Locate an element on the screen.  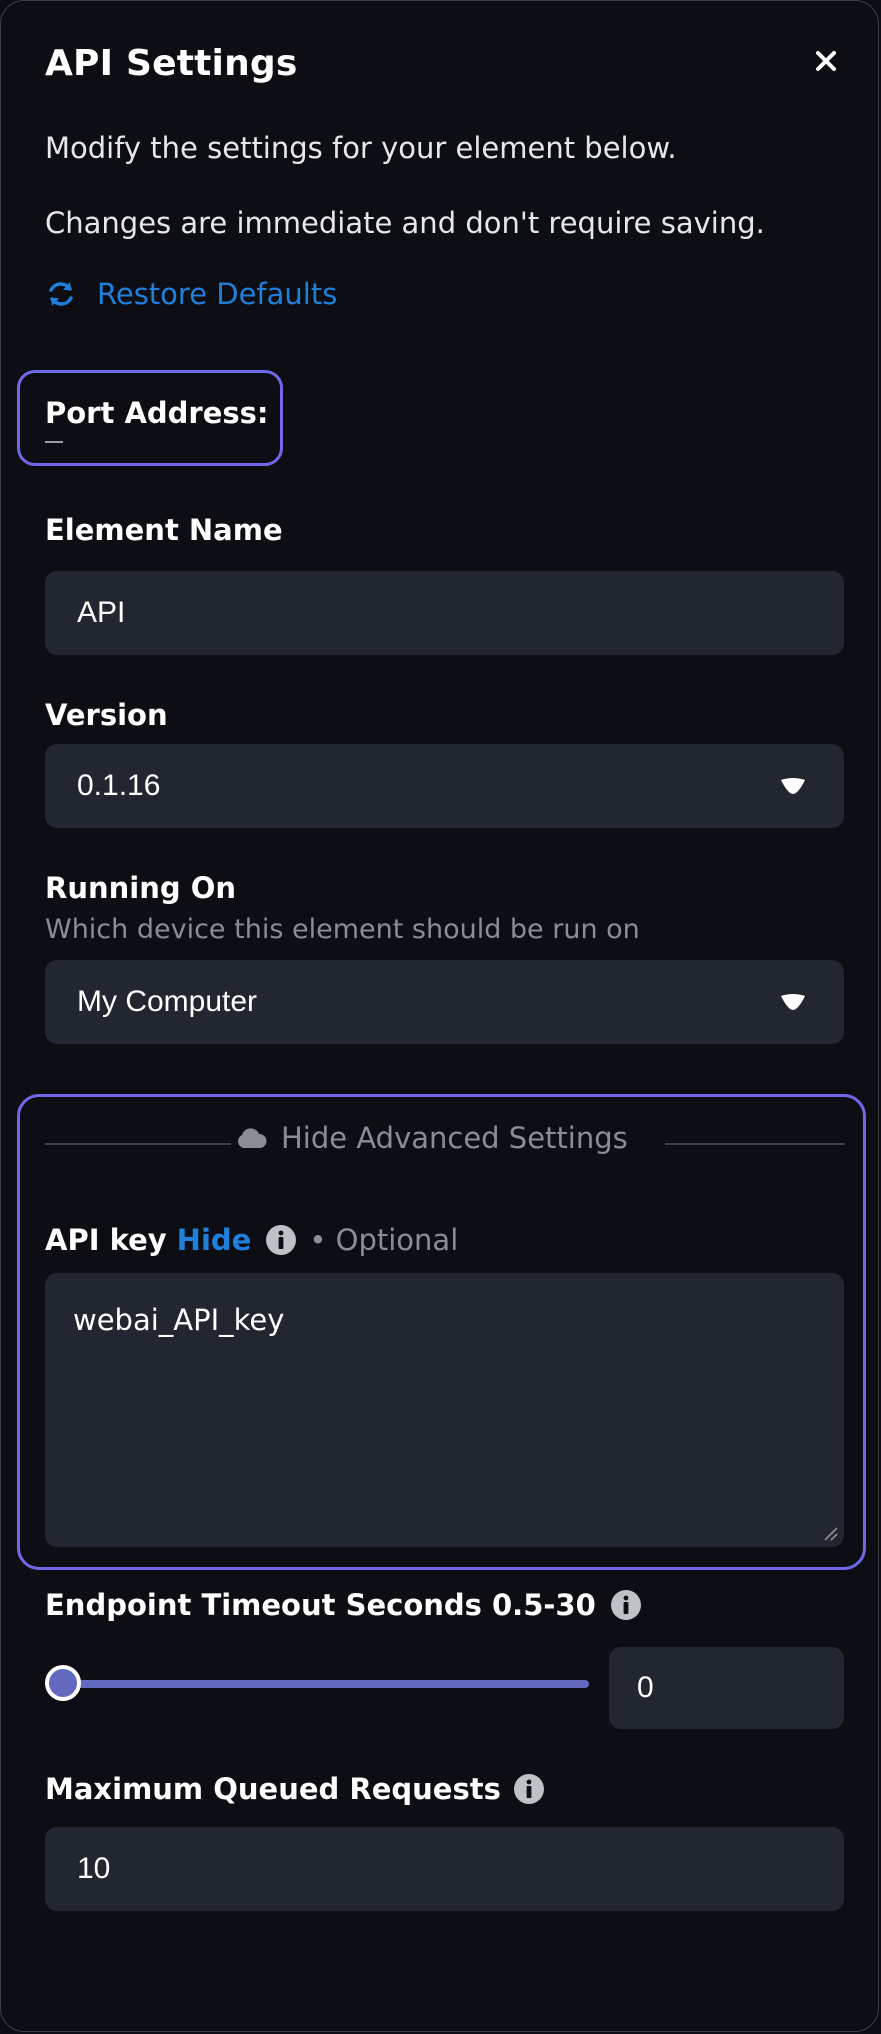
api-key-label-row: API key Hide • Optional is located at coordinates (251, 1240).